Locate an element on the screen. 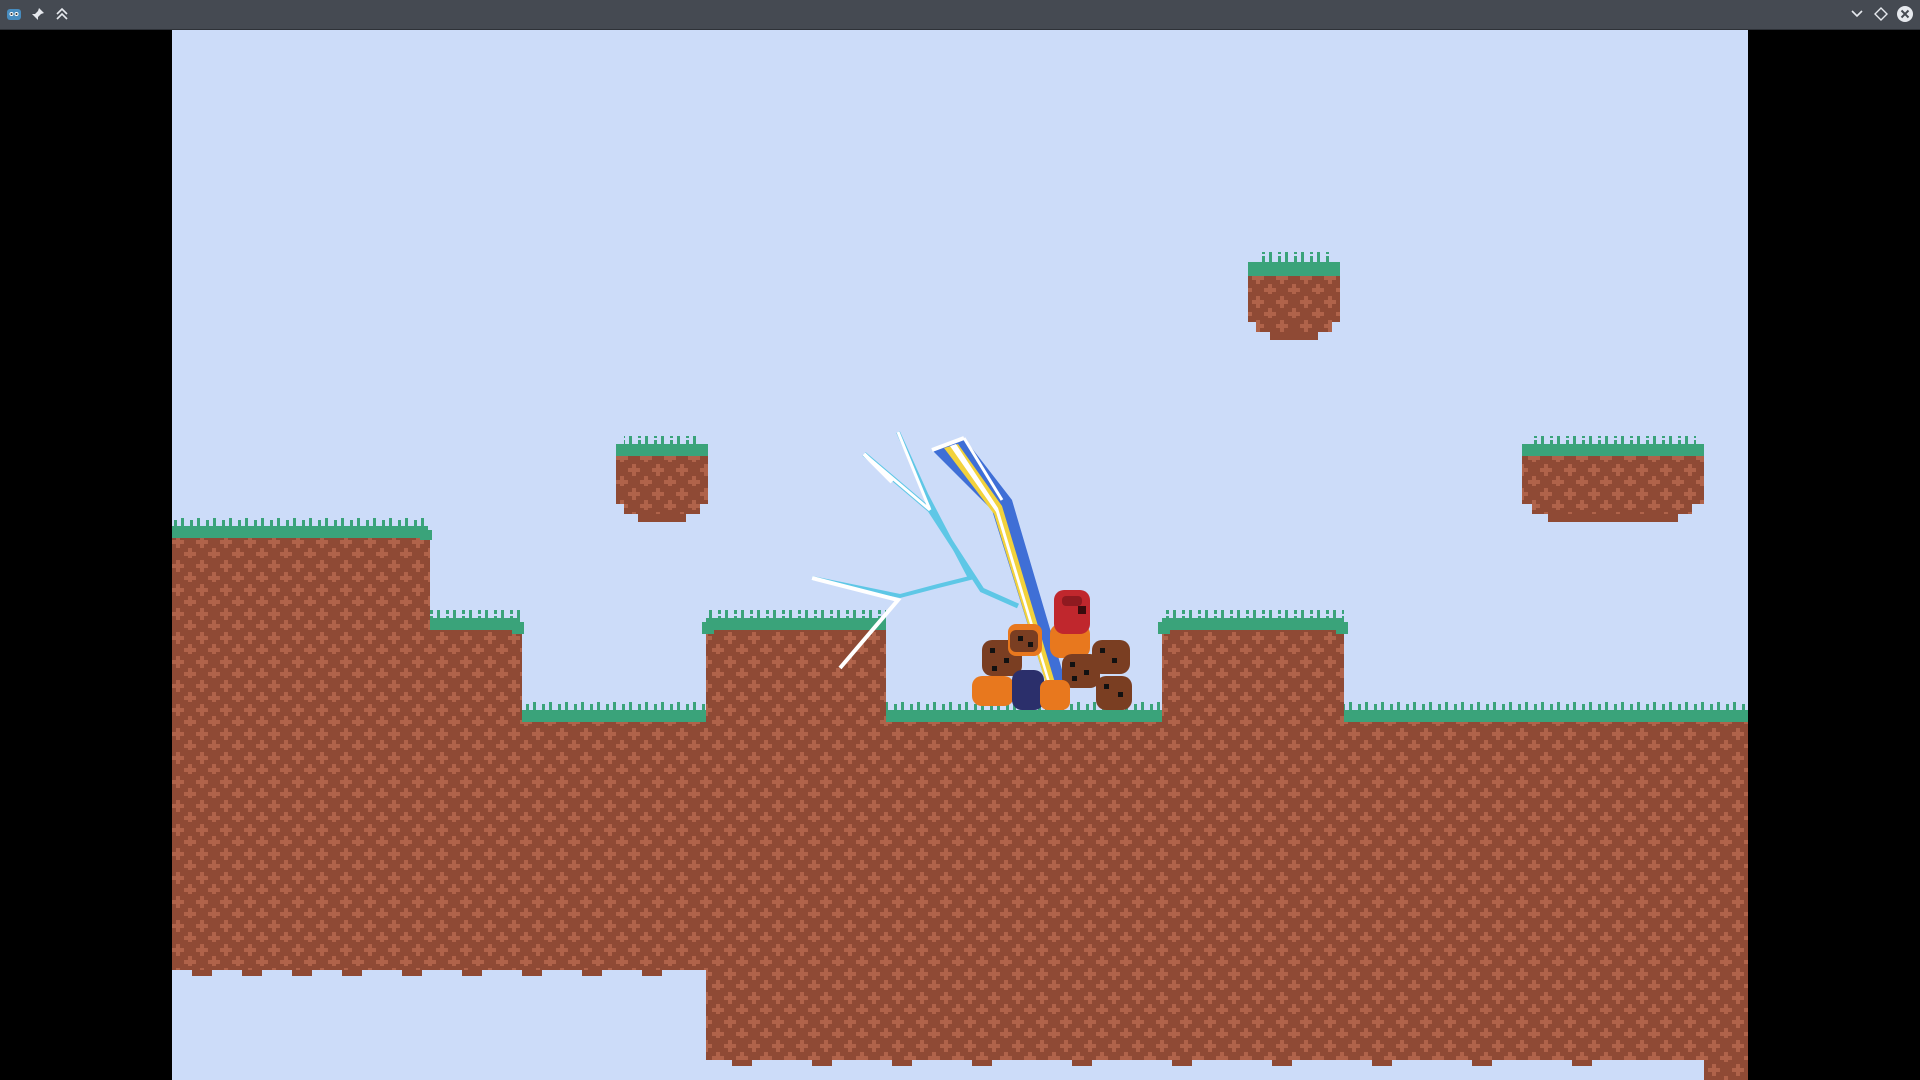 This screenshot has height=1080, width=1920. window-titlebar is located at coordinates (960, 15).